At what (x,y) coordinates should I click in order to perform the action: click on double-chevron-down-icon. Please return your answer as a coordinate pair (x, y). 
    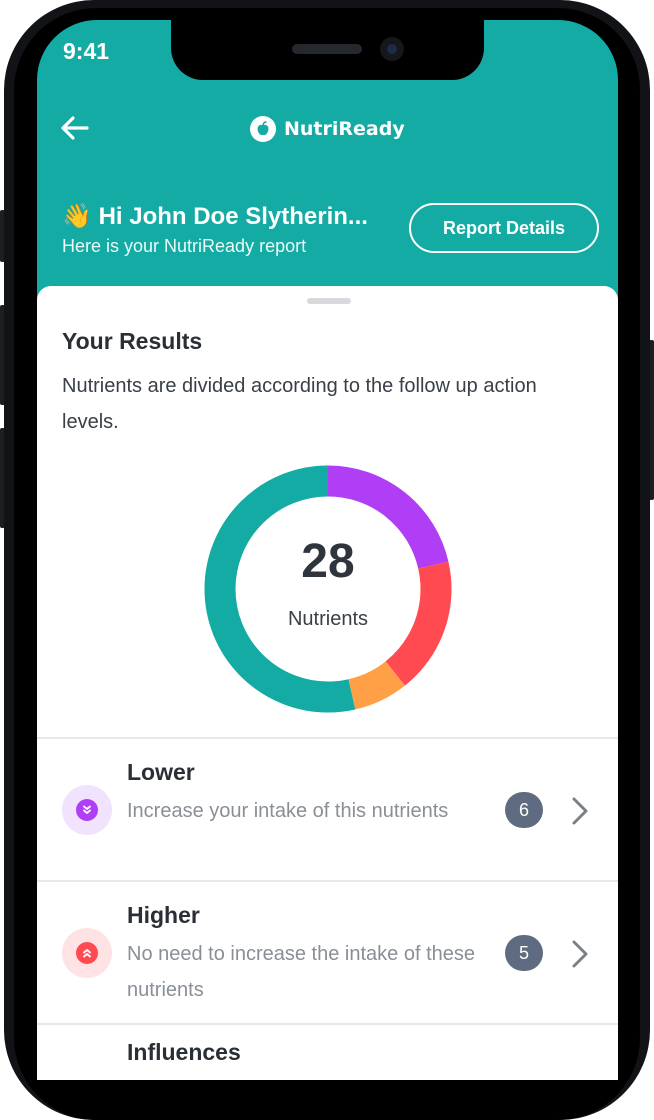
    Looking at the image, I should click on (87, 810).